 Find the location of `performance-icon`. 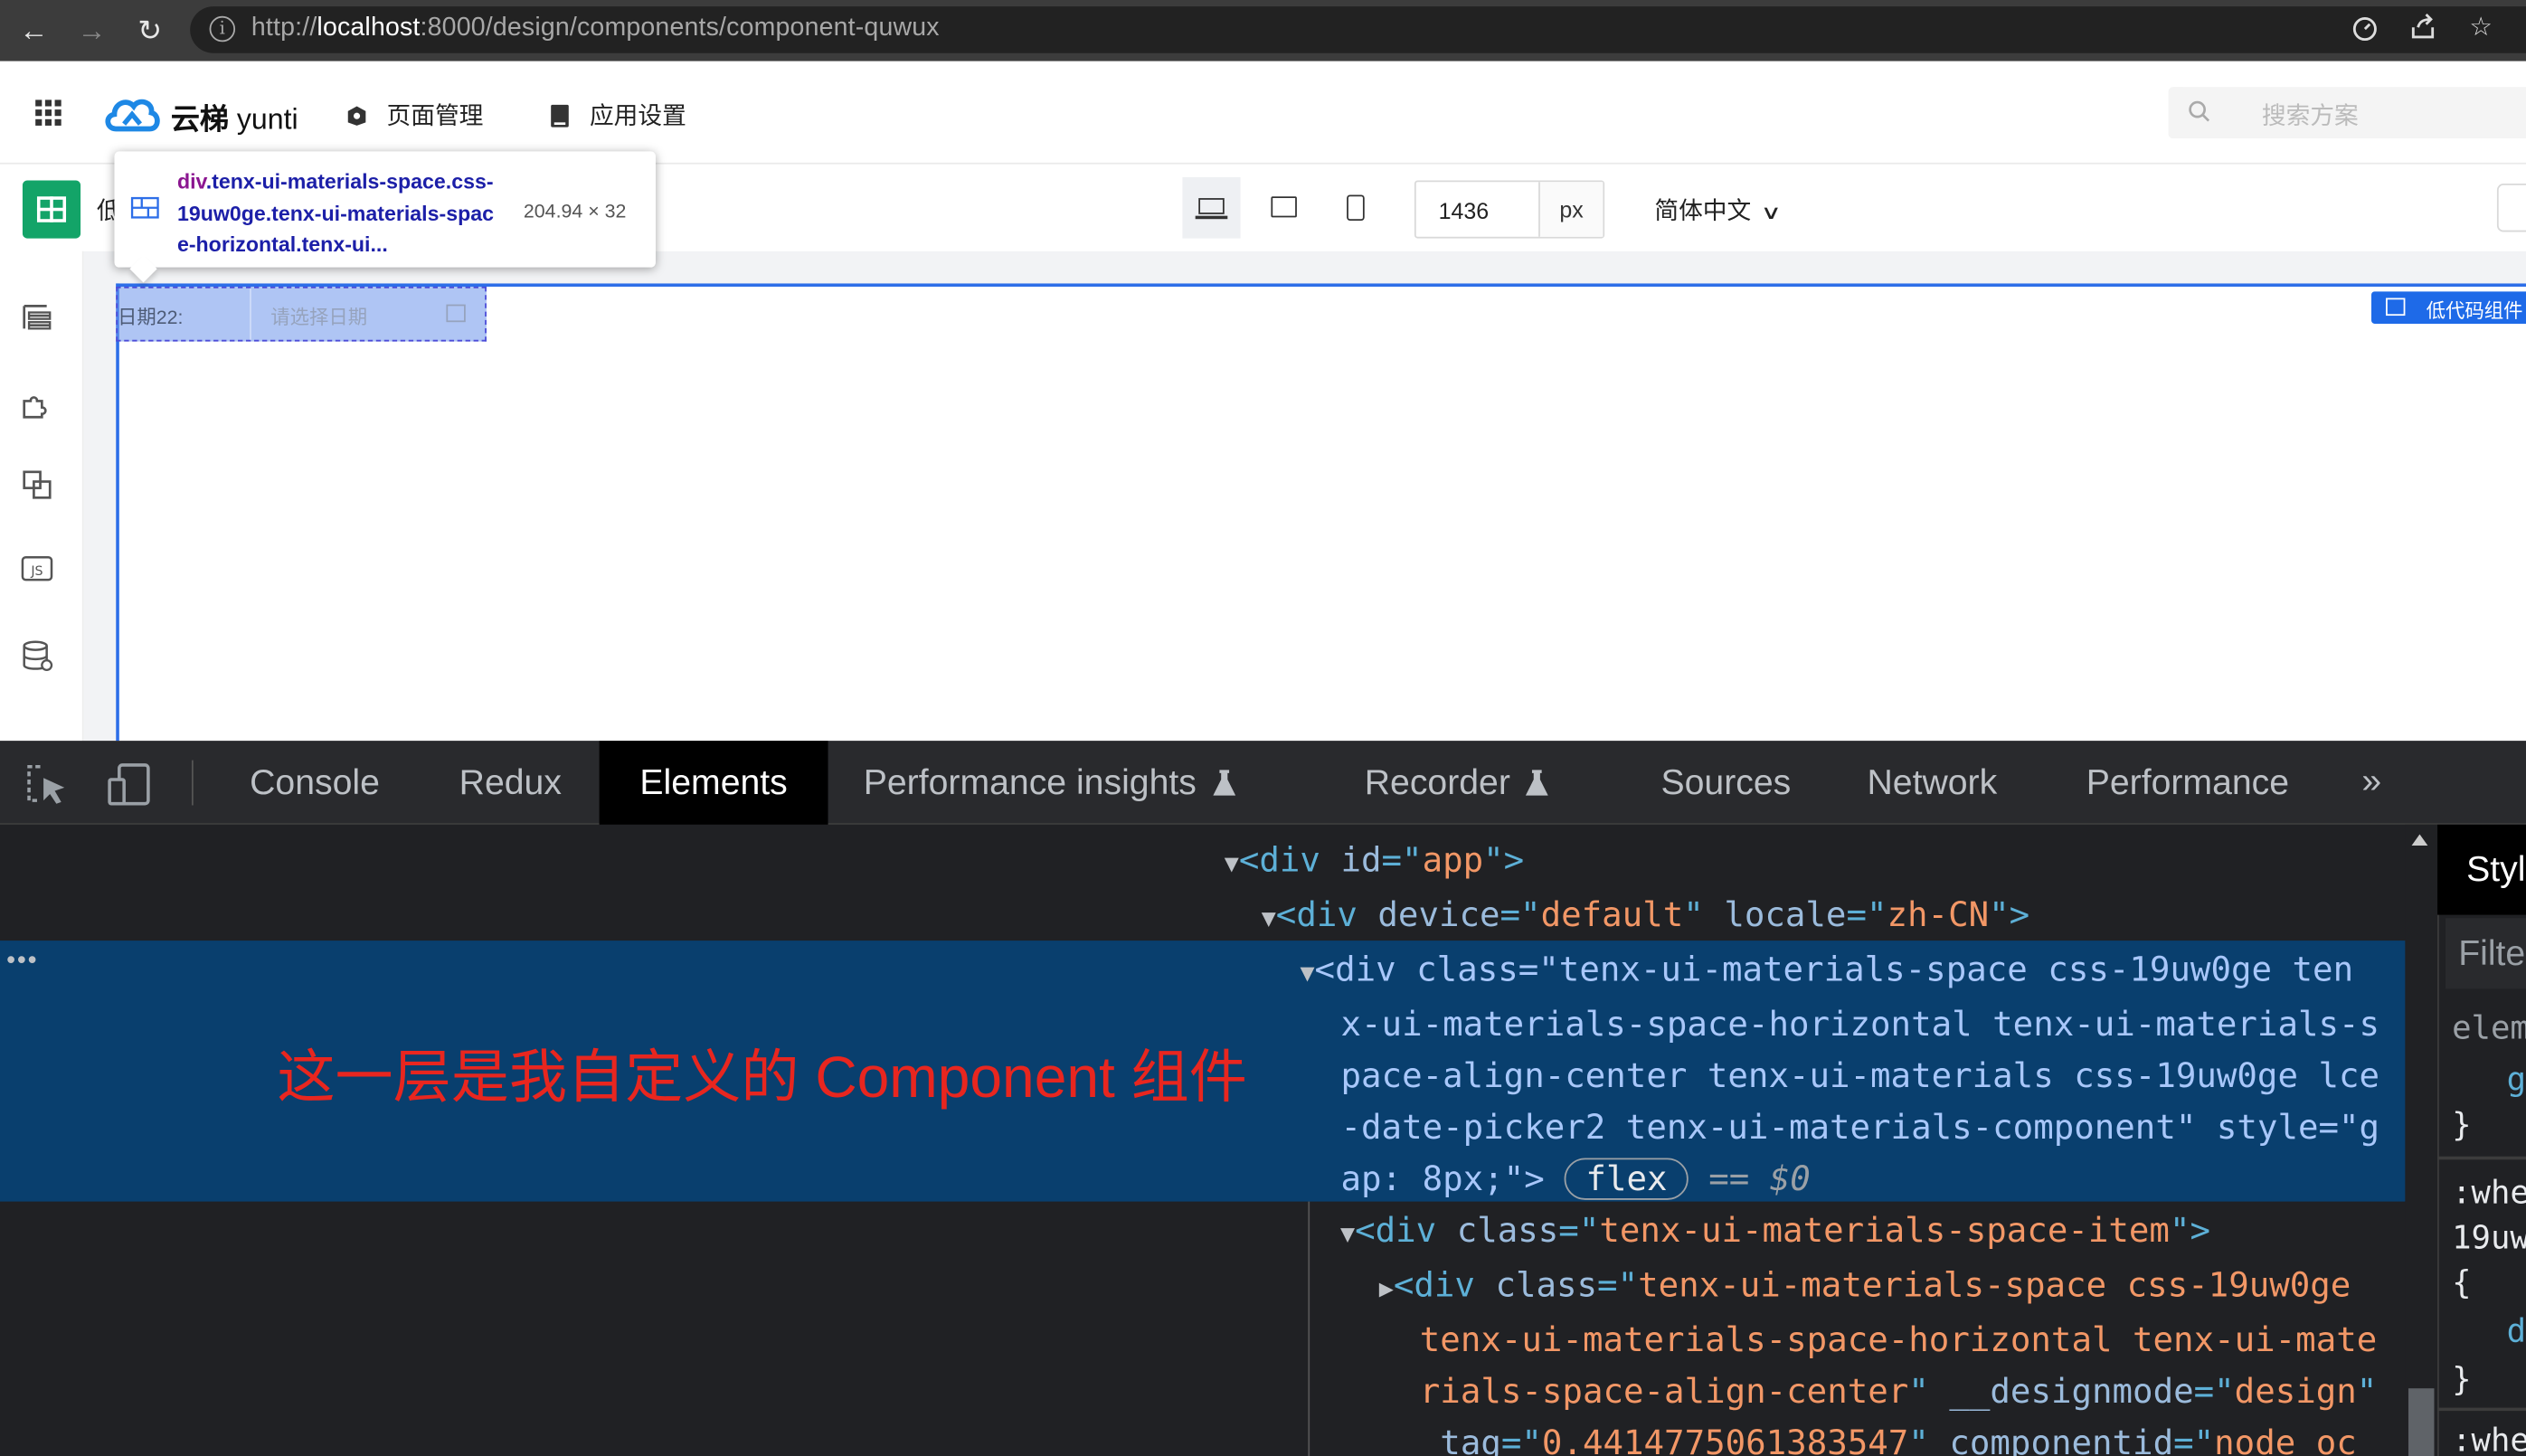

performance-icon is located at coordinates (2365, 29).